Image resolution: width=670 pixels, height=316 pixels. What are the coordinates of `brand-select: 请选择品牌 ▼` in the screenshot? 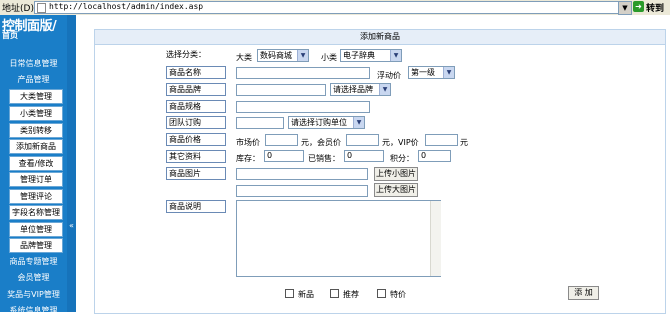 It's located at (360, 89).